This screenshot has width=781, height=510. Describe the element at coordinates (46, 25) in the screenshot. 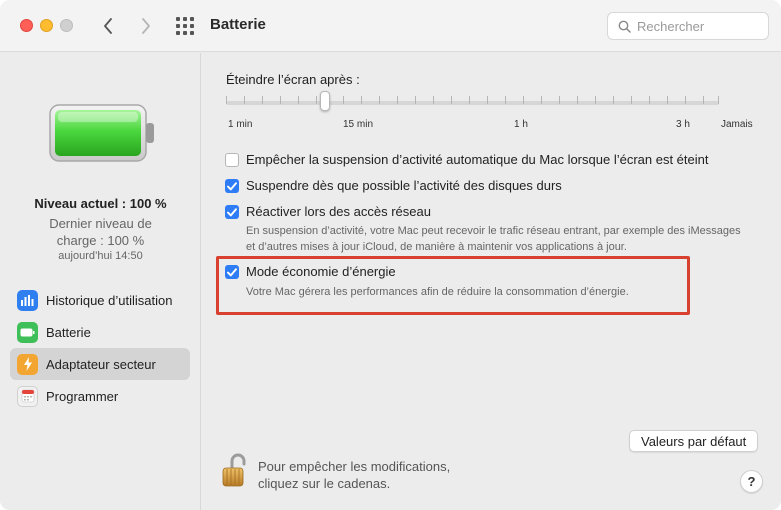

I see `minimize-window-button` at that location.